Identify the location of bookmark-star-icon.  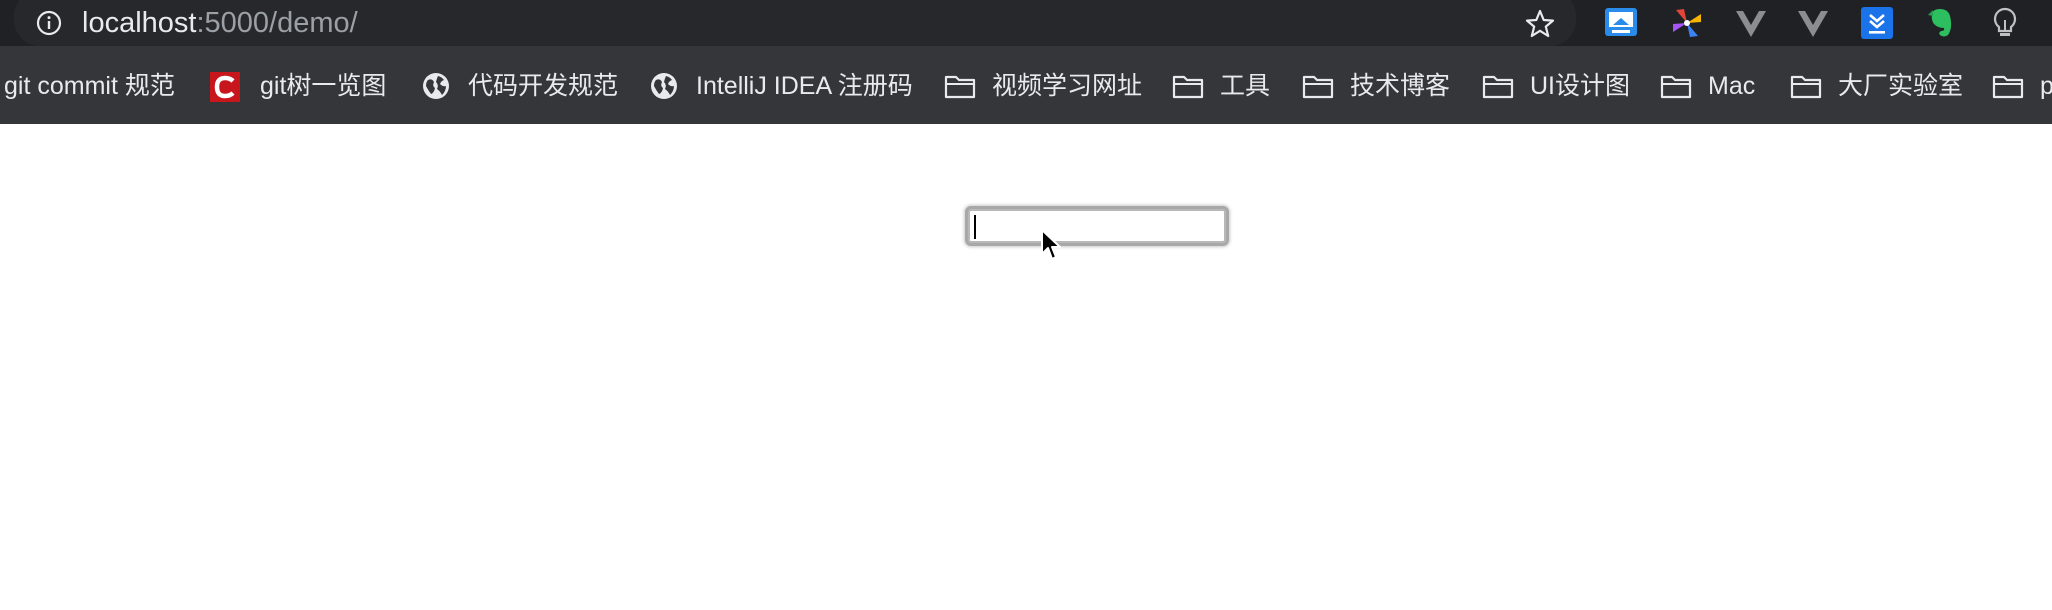
(1540, 24).